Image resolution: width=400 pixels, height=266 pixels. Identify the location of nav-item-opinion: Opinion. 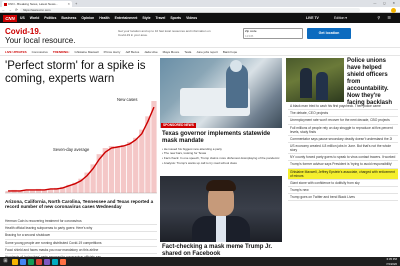
(87, 18).